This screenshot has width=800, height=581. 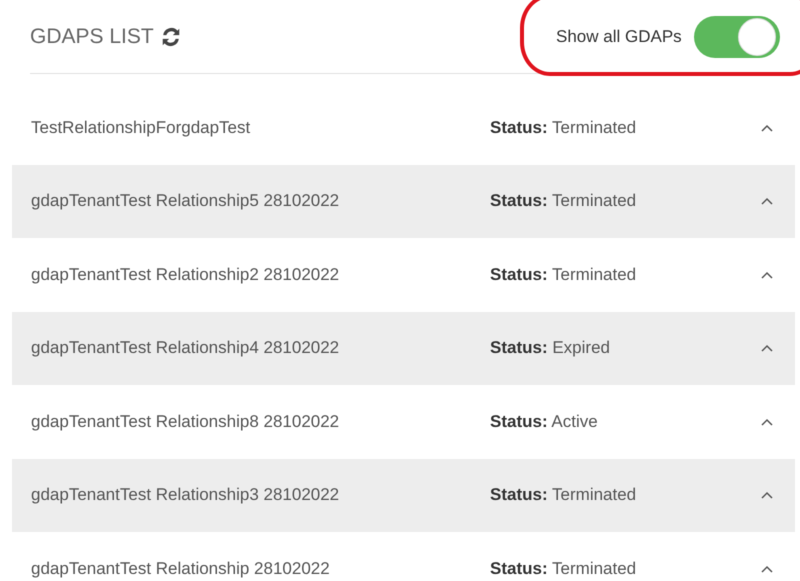 I want to click on list-title: GDAPS LIST, so click(x=92, y=36).